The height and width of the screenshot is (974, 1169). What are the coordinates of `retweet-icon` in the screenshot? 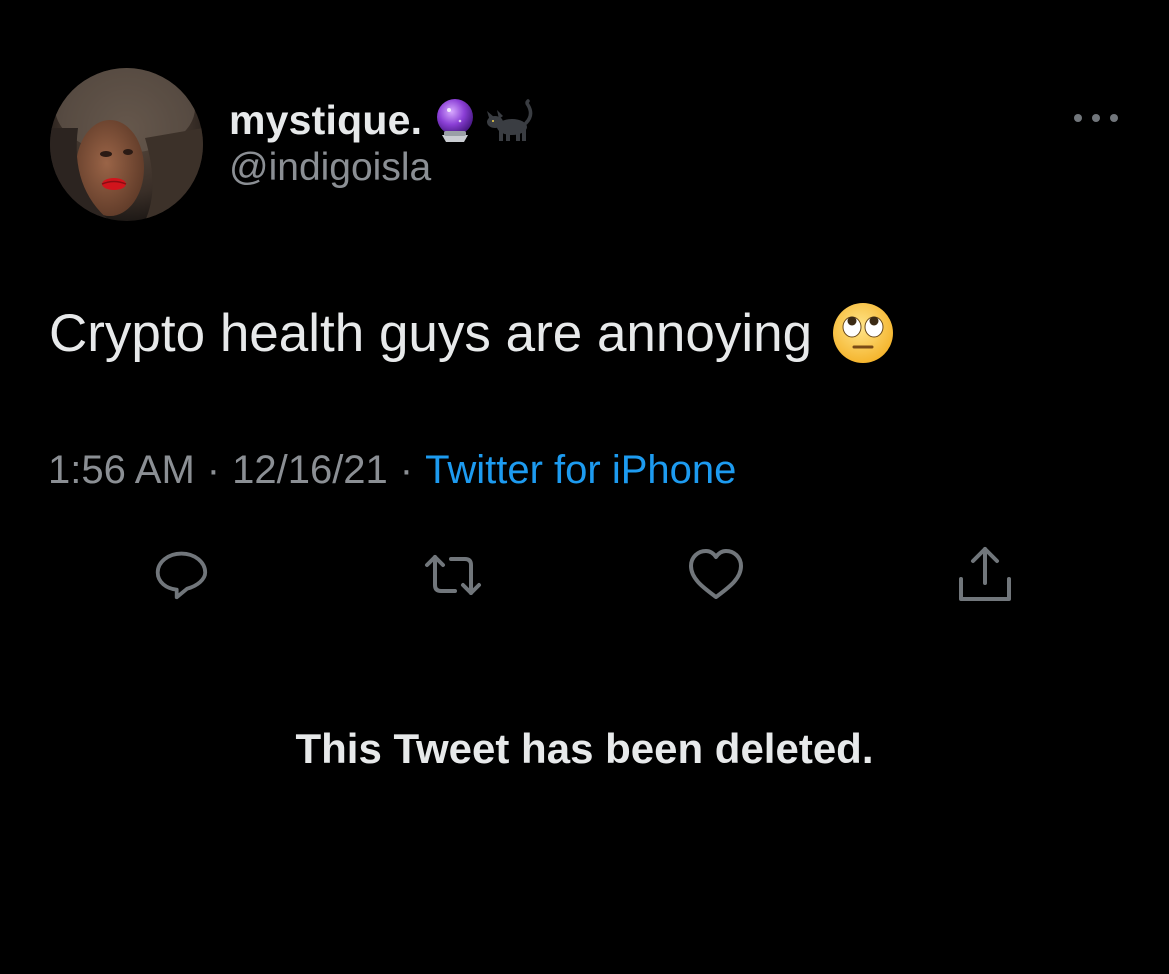 It's located at (453, 575).